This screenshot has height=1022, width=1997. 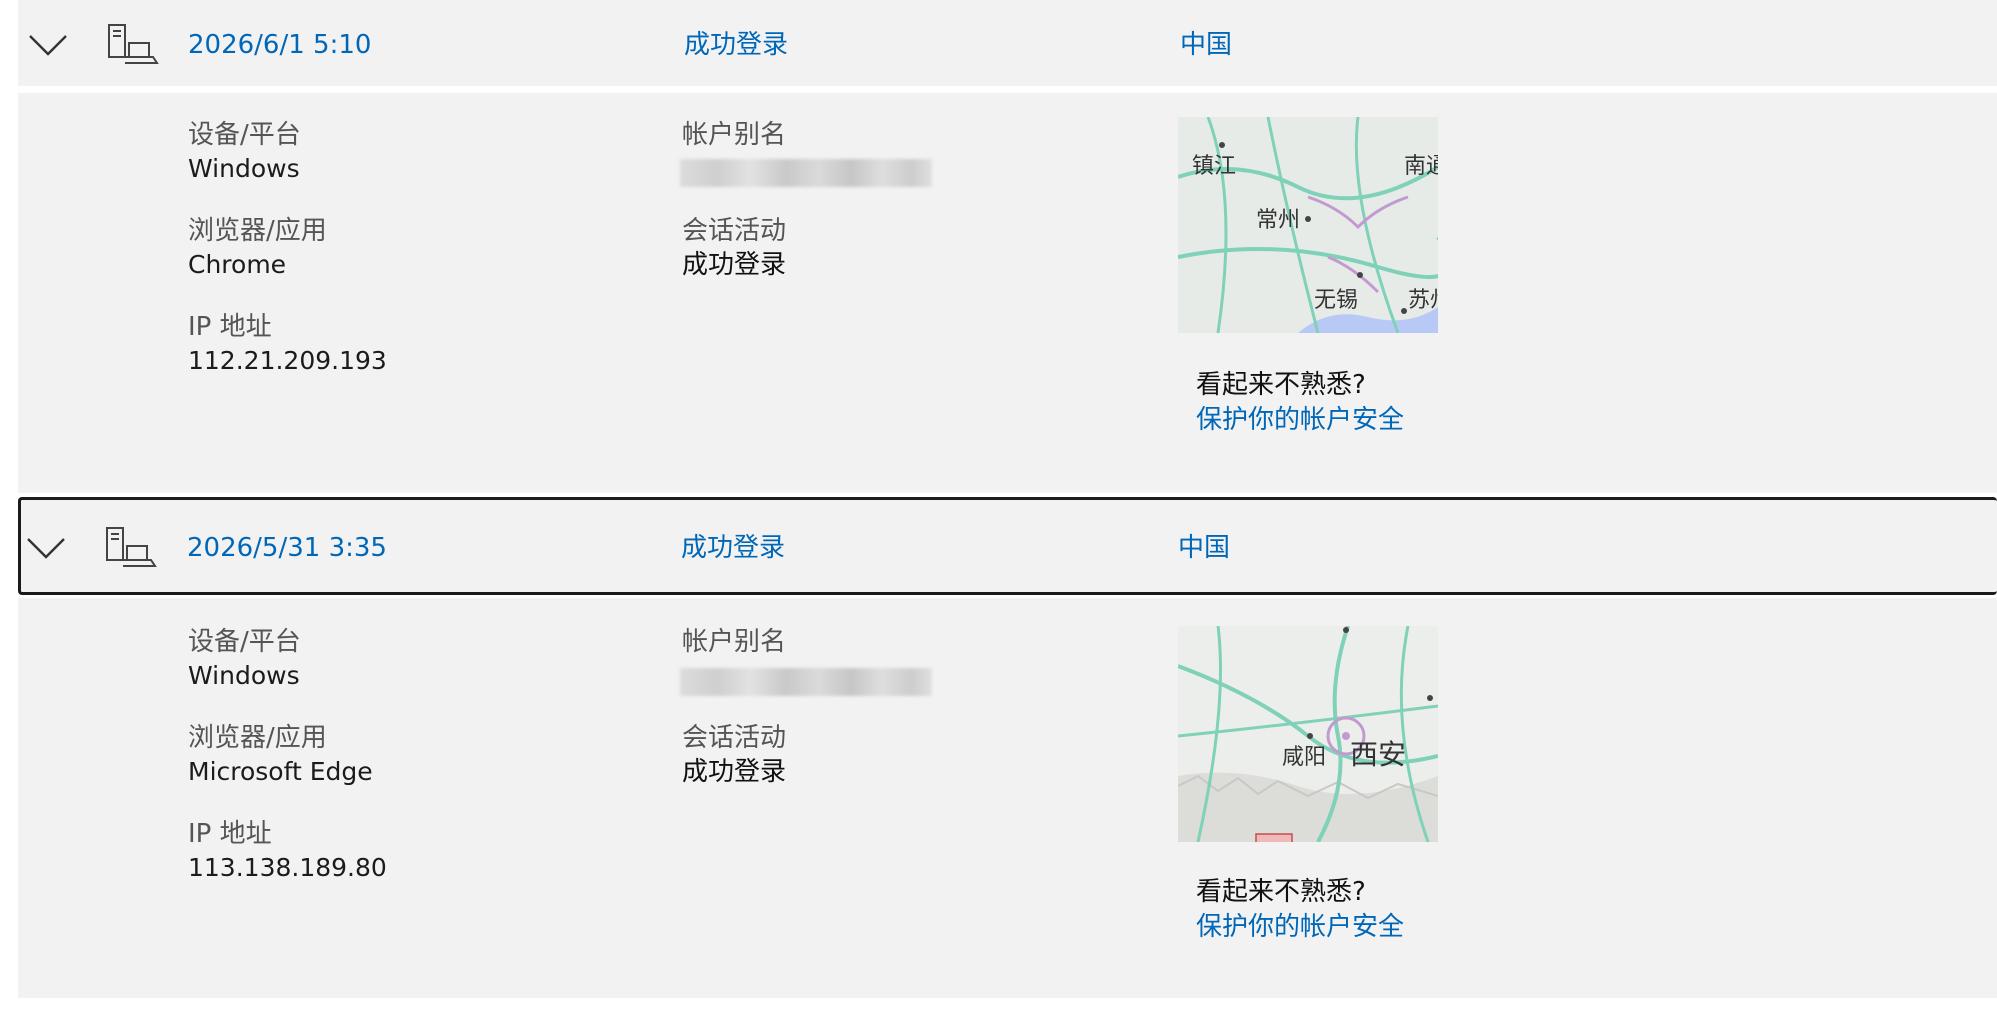 What do you see at coordinates (287, 548) in the screenshot?
I see `signin-datetime: 2026/5/31 3:35` at bounding box center [287, 548].